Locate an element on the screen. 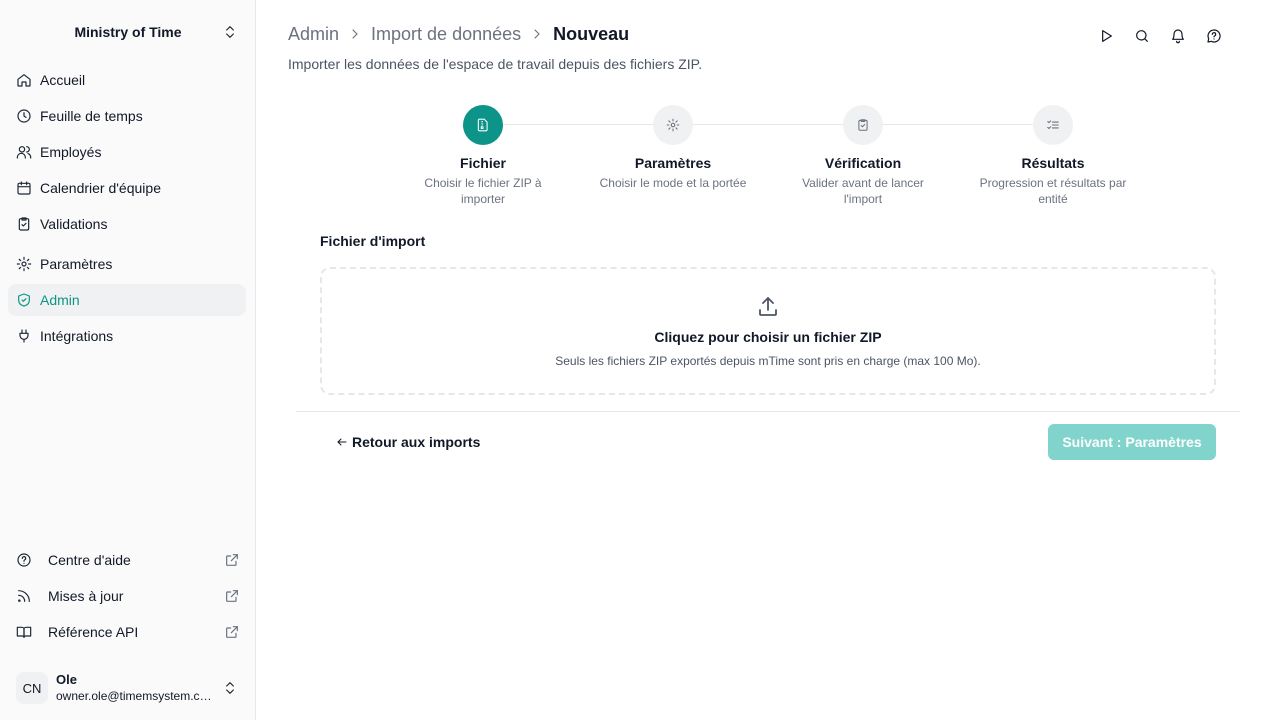  api-reference-label: Référence API is located at coordinates (93, 632).